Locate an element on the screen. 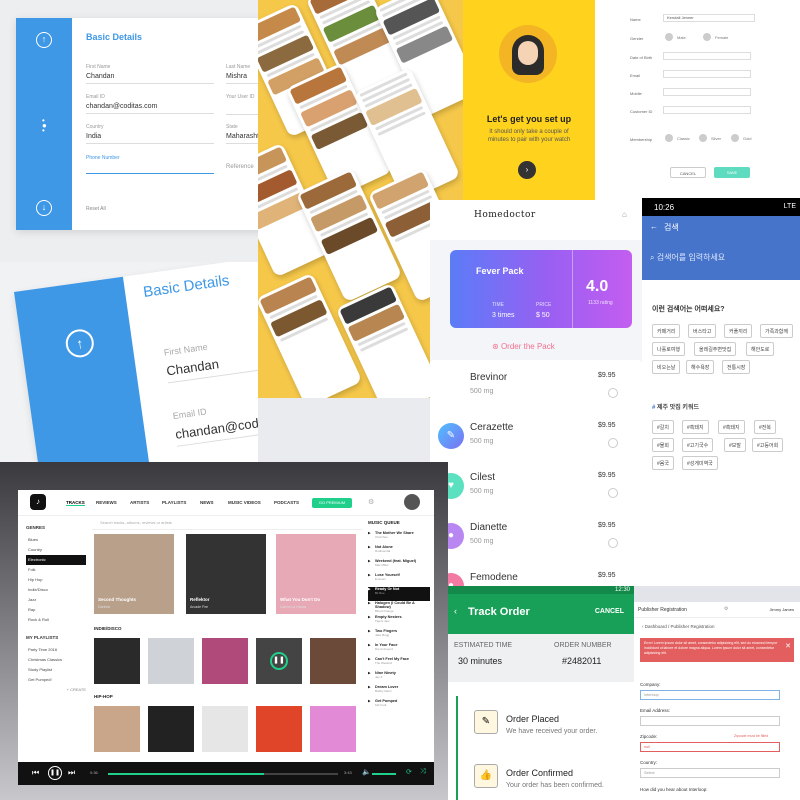 Image resolution: width=800 pixels, height=800 pixels. search-input: ⌕ 검색어를 입력하세요 is located at coordinates (687, 257).